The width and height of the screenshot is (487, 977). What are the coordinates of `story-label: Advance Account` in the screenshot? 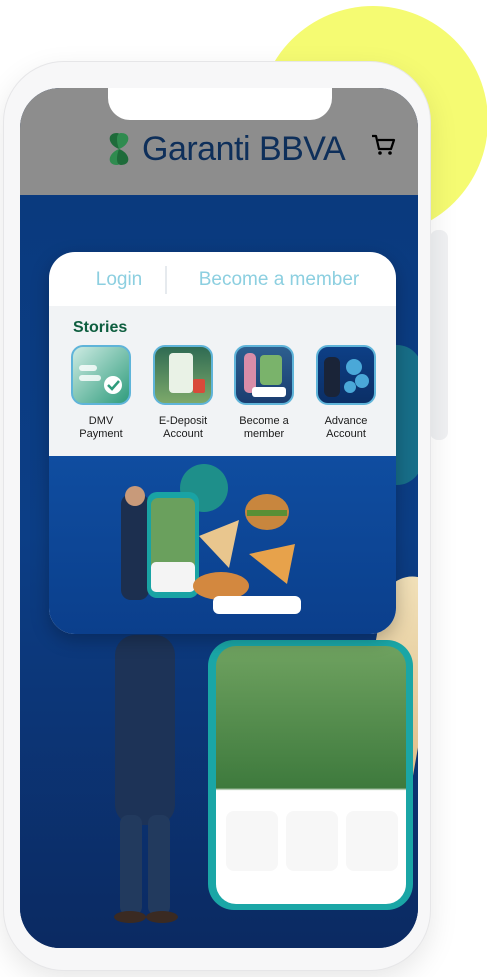 It's located at (346, 427).